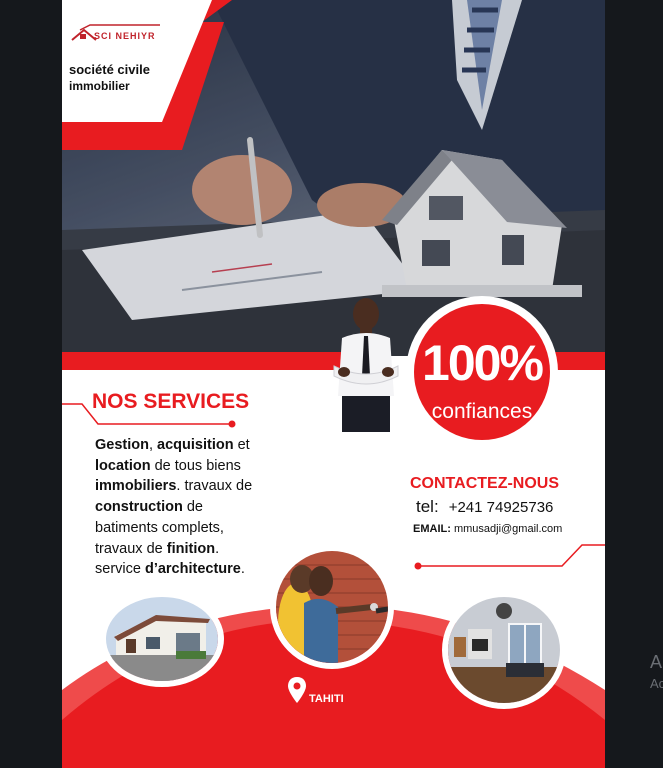  What do you see at coordinates (192, 569) in the screenshot?
I see `services-keyword: d’architecture` at bounding box center [192, 569].